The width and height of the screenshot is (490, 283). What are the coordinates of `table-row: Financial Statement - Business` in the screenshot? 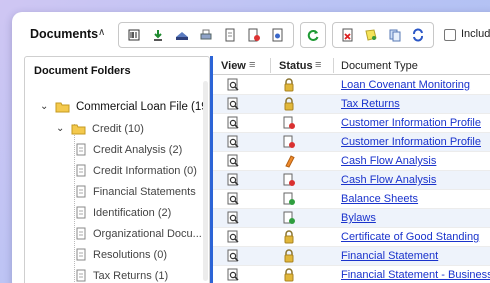 It's located at (351, 274).